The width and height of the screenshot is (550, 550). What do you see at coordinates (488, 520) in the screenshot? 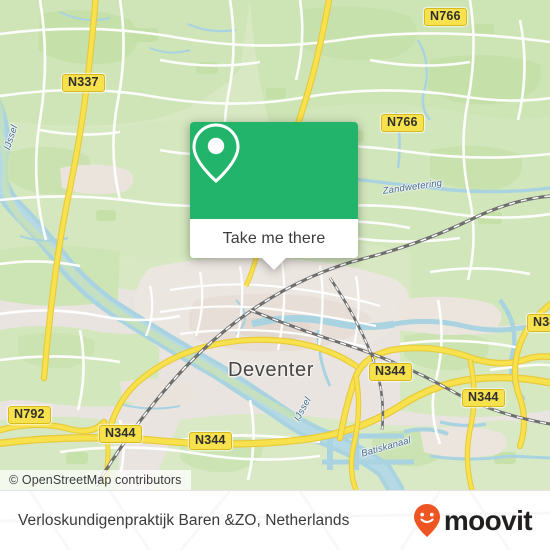
I see `moovit-wordmark: moovit` at bounding box center [488, 520].